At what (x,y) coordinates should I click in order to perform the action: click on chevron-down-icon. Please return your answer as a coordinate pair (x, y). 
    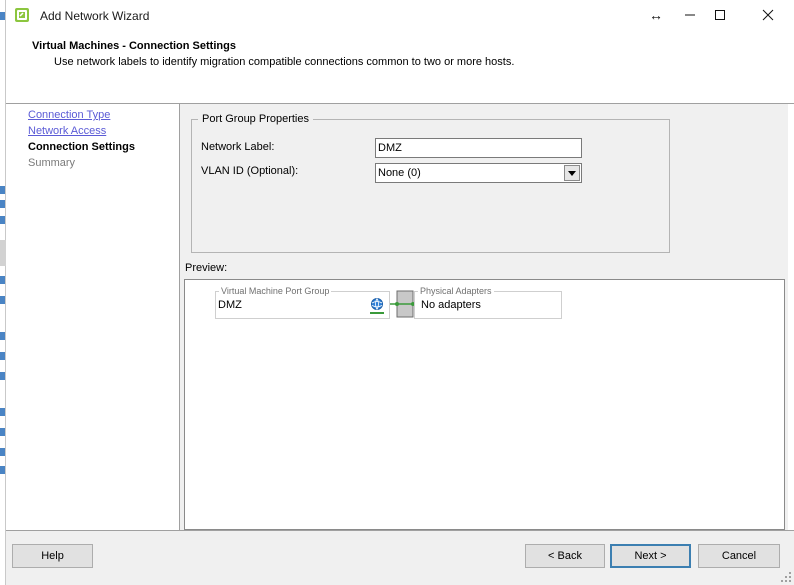
    Looking at the image, I should click on (572, 173).